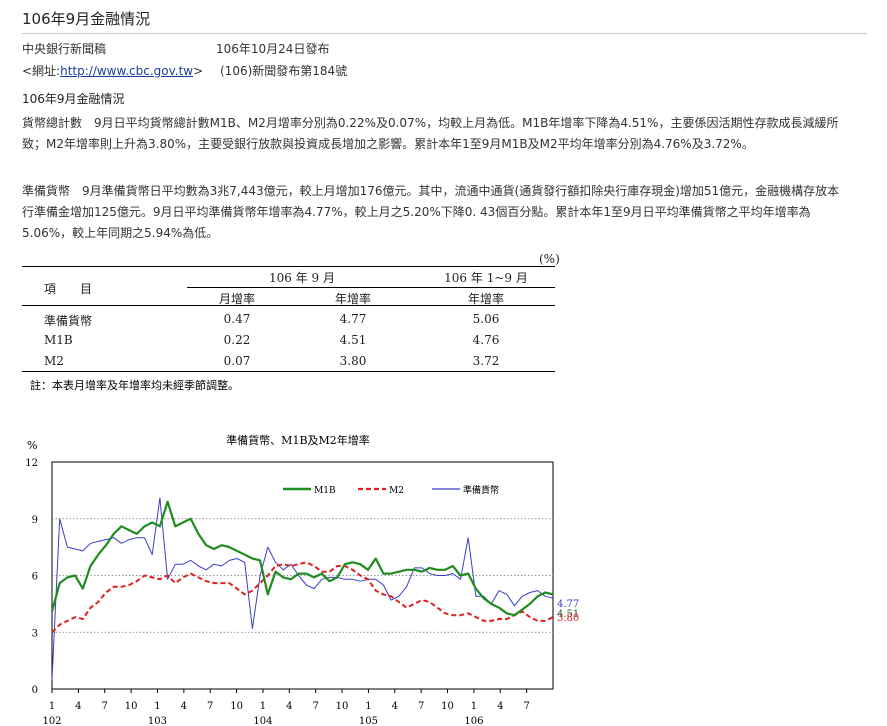 Image resolution: width=887 pixels, height=726 pixels. Describe the element at coordinates (35, 690) in the screenshot. I see `y-tick-label: 0` at that location.